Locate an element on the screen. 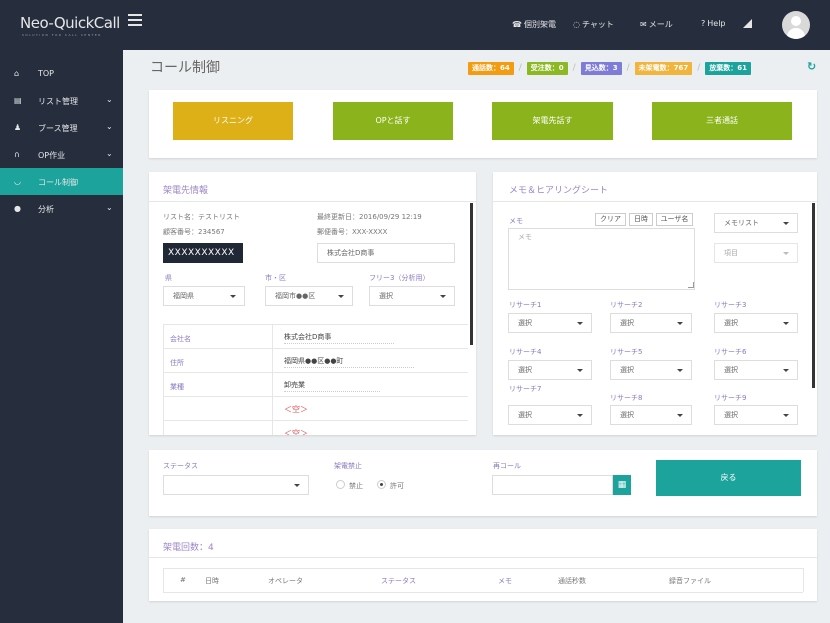 The width and height of the screenshot is (830, 623). back-button: 戻る is located at coordinates (728, 478).